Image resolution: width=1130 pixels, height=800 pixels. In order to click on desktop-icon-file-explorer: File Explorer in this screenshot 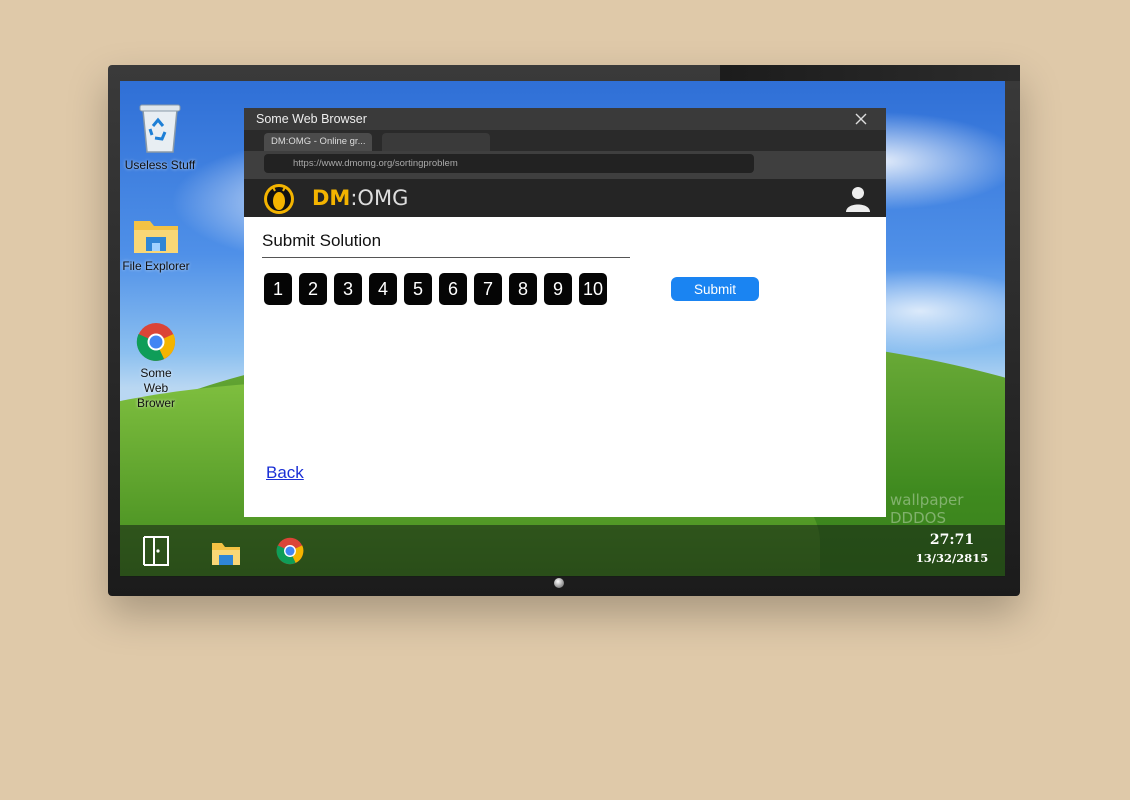, I will do `click(156, 244)`.